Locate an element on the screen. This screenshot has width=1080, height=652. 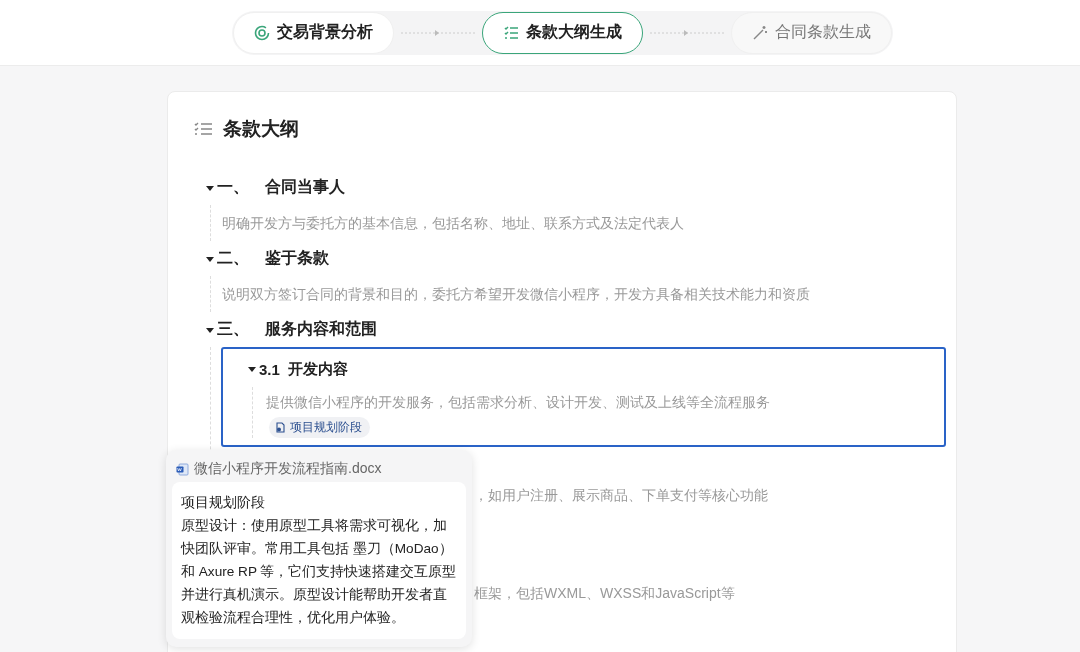
magic-wand-icon is located at coordinates (760, 32).